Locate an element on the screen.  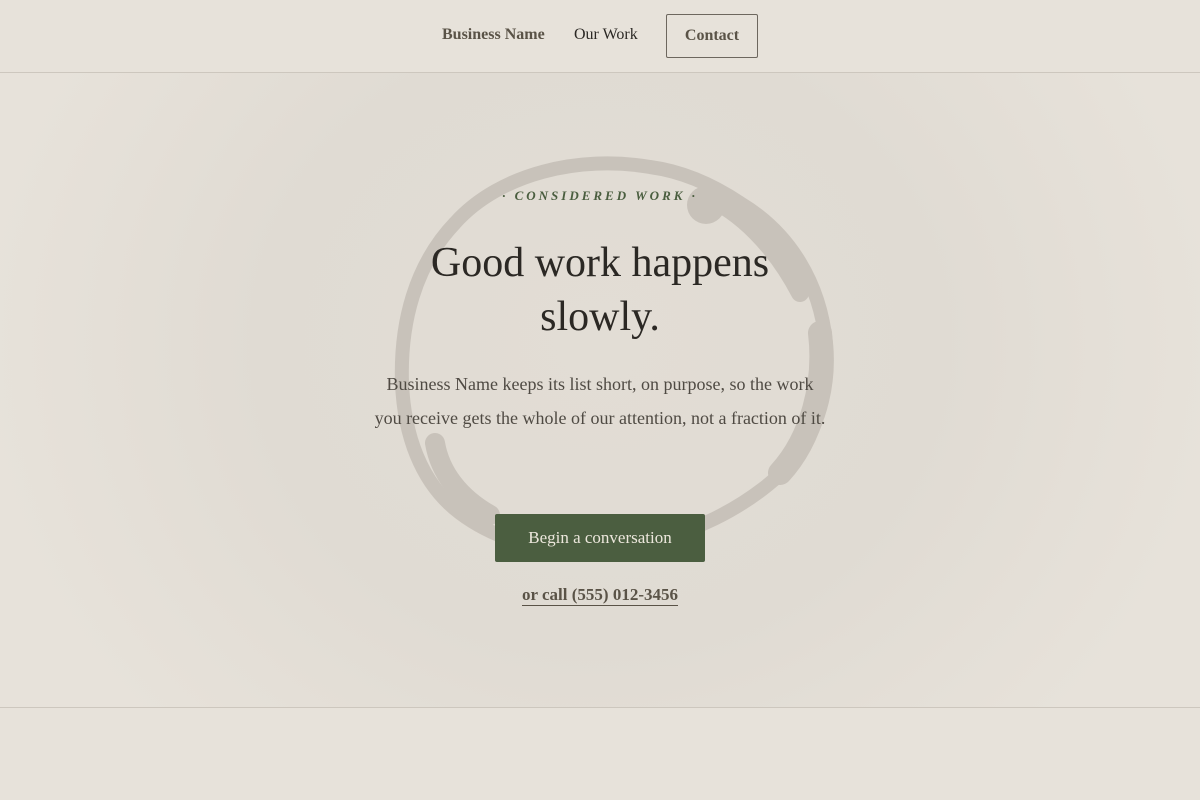
nav-contact-button: Contact is located at coordinates (712, 36).